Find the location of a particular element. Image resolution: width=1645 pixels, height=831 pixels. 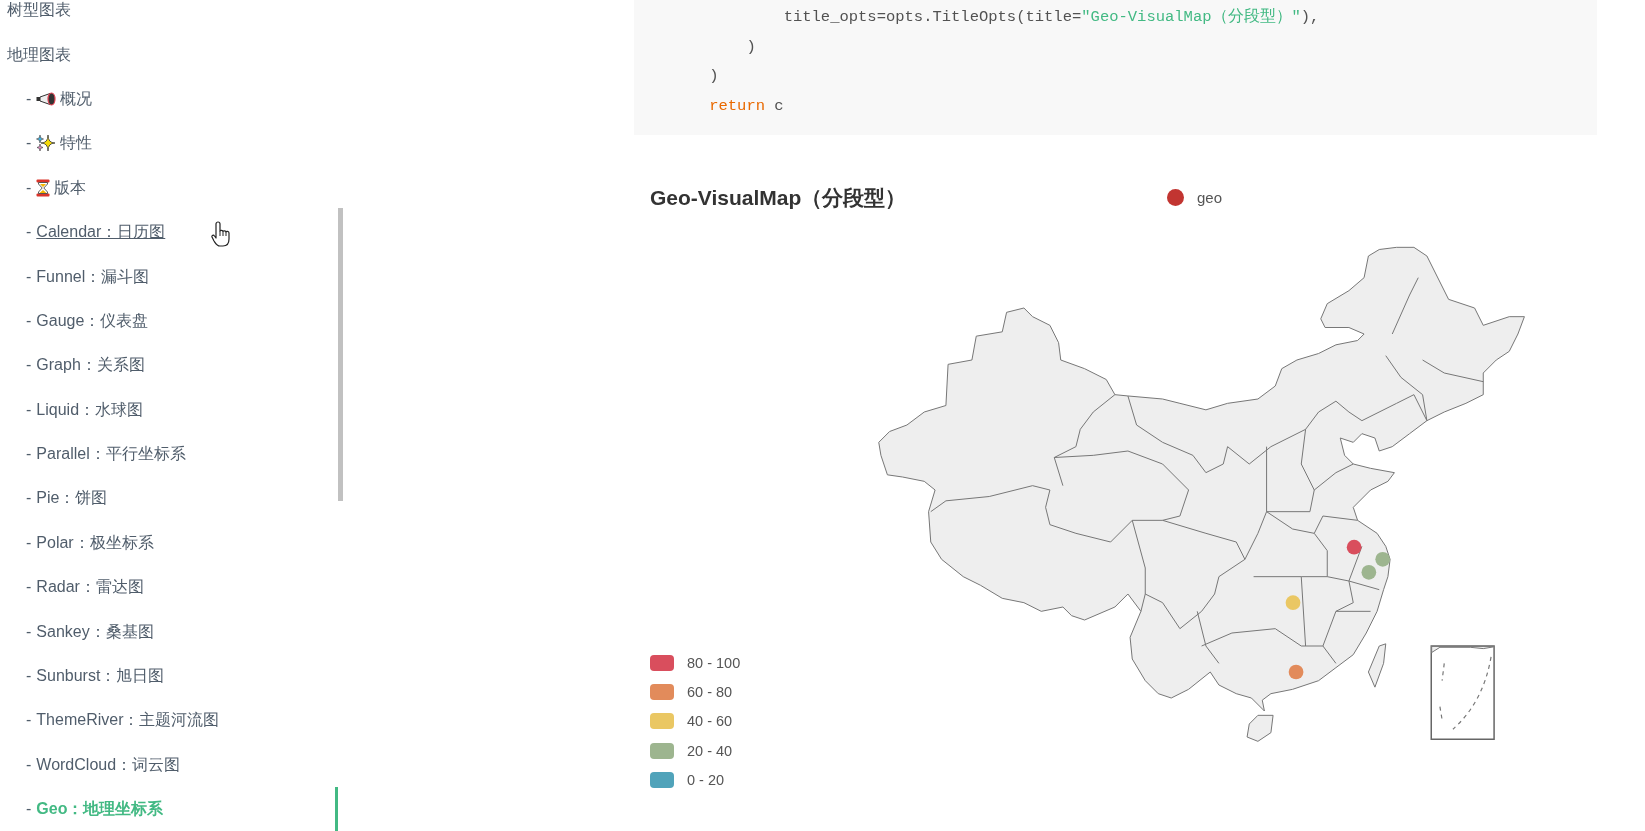

sidebar-link: ThemeRiver：主题河流图 is located at coordinates (128, 720).